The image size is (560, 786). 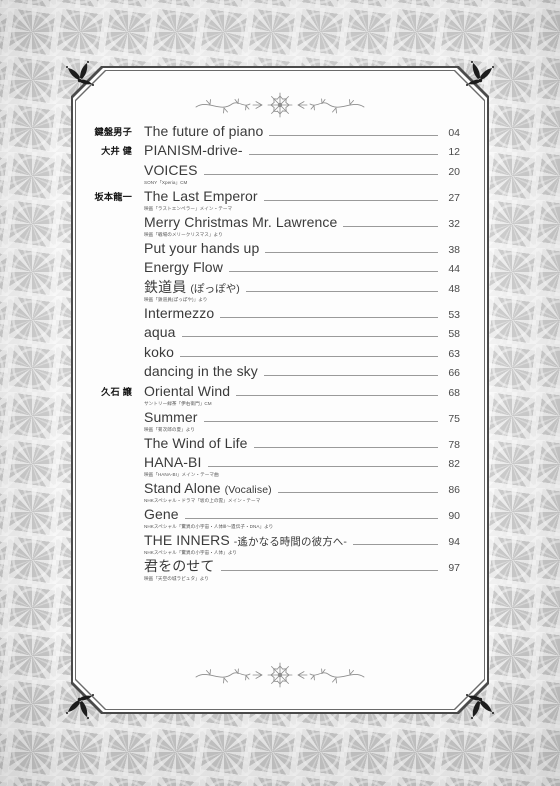 I want to click on toc-entry: dancing in the sky 66, so click(x=296, y=371).